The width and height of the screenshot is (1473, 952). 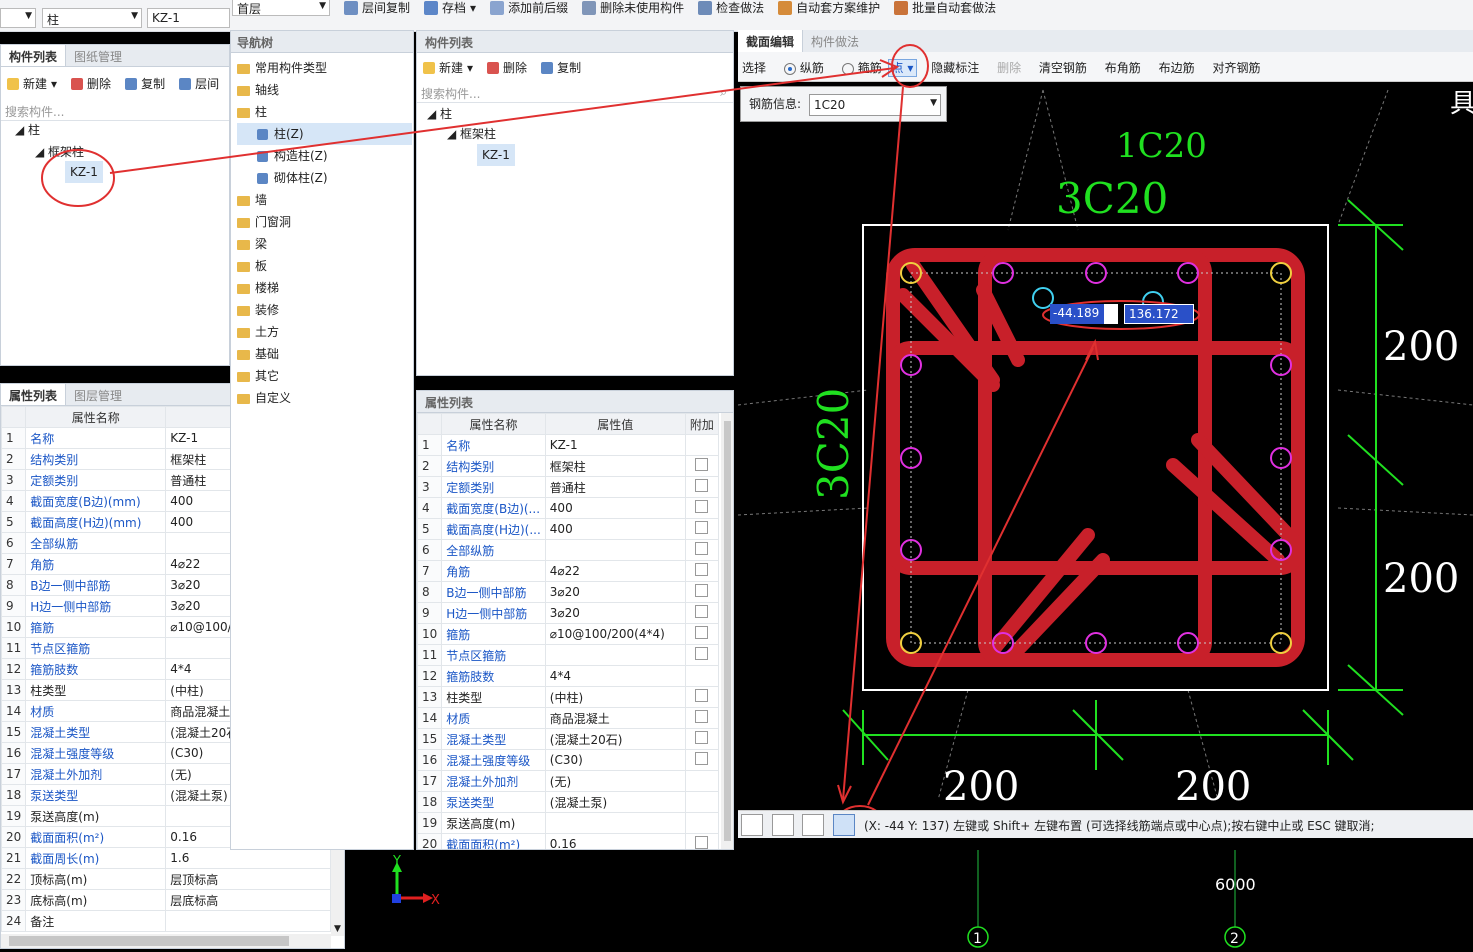 I want to click on nav-item: 梁, so click(x=324, y=244).